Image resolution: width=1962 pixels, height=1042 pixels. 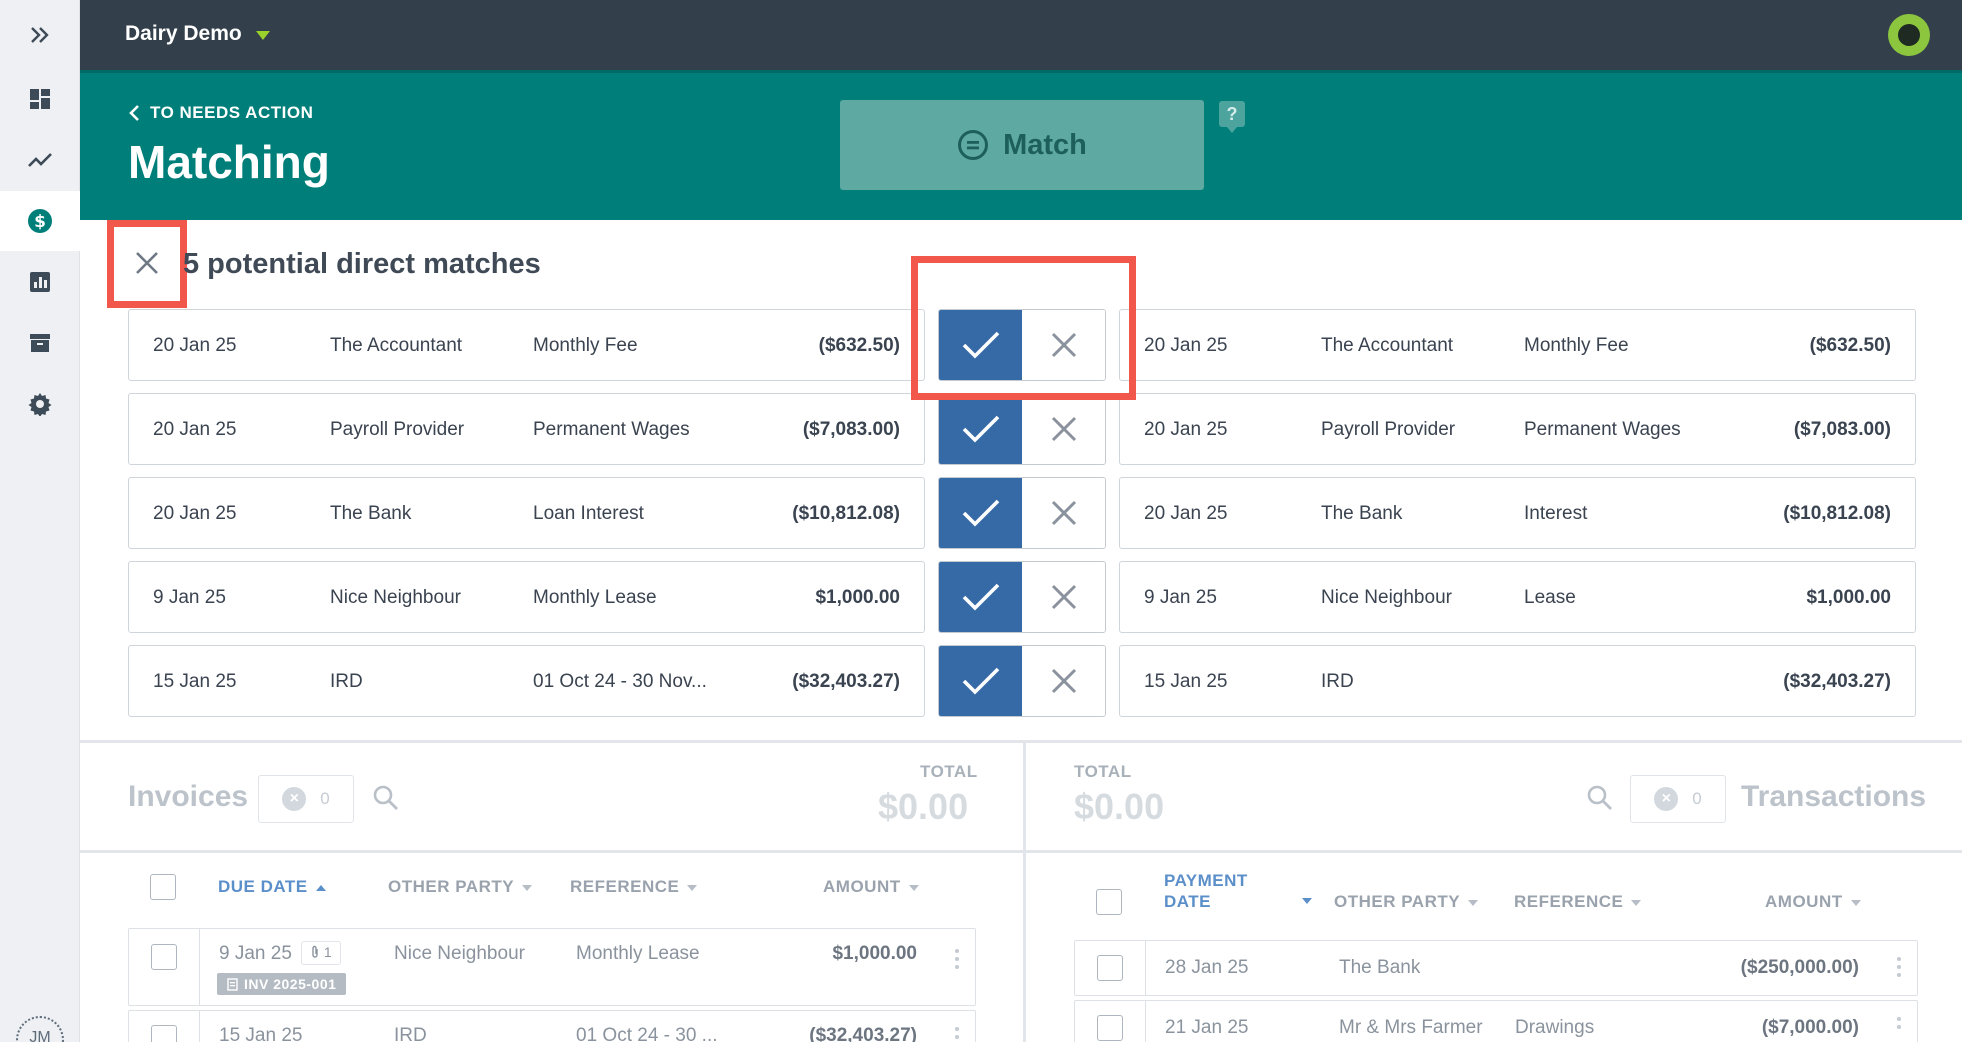 What do you see at coordinates (846, 681) in the screenshot?
I see `match-amount: ($32,403.27)` at bounding box center [846, 681].